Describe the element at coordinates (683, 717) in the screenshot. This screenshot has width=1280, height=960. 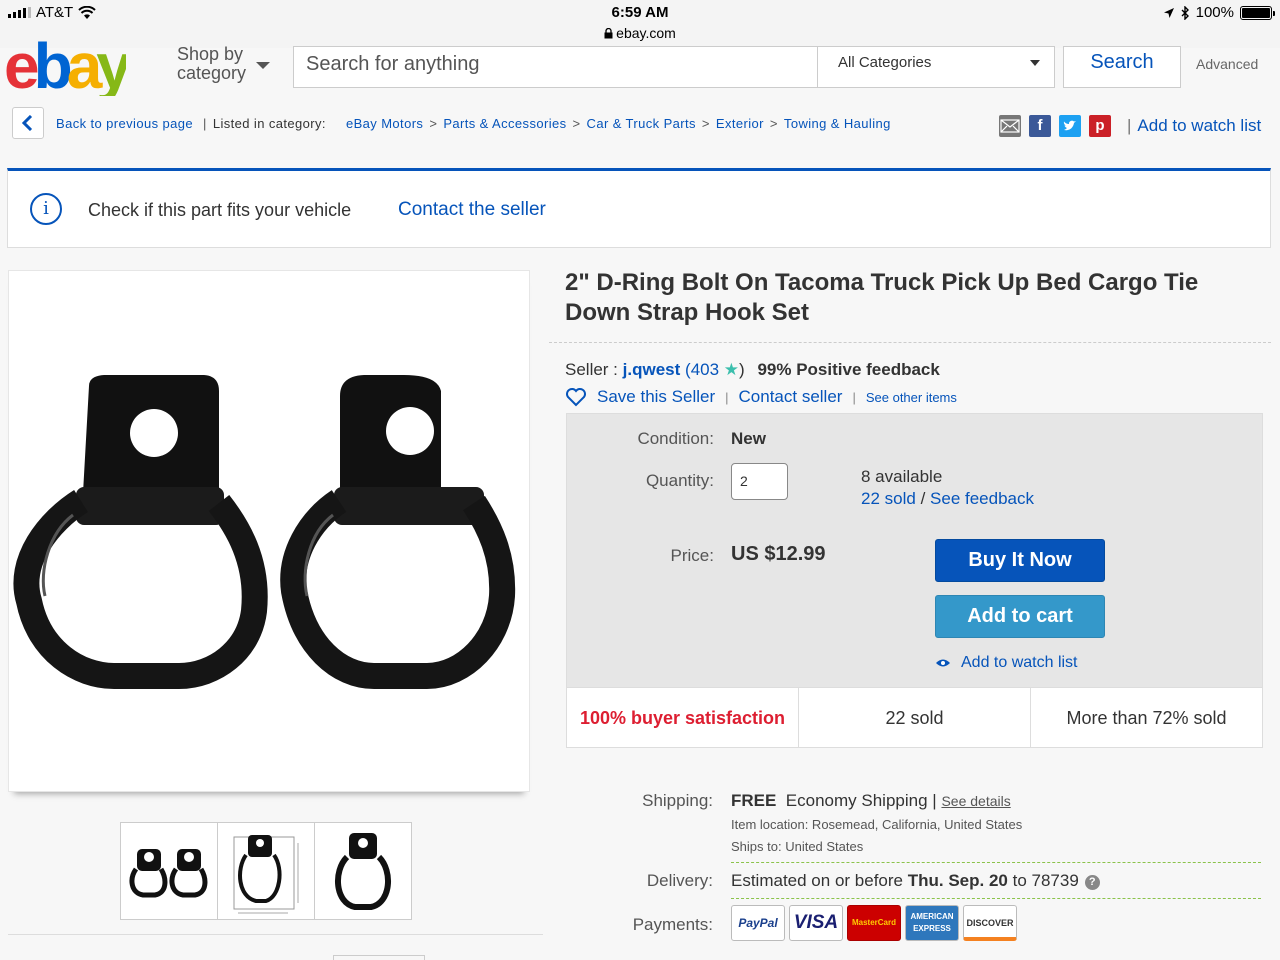
I see `buyer-satisfaction-stat: 100% buyer satisfaction` at that location.